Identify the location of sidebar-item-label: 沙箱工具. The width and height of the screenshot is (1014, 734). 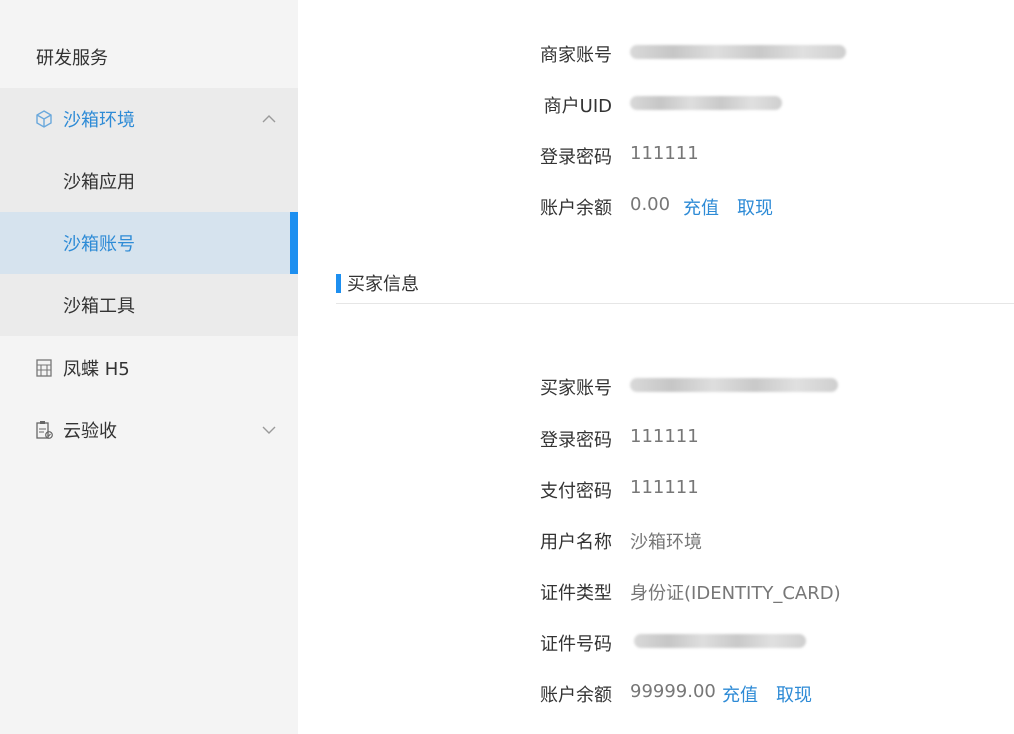
(99, 306).